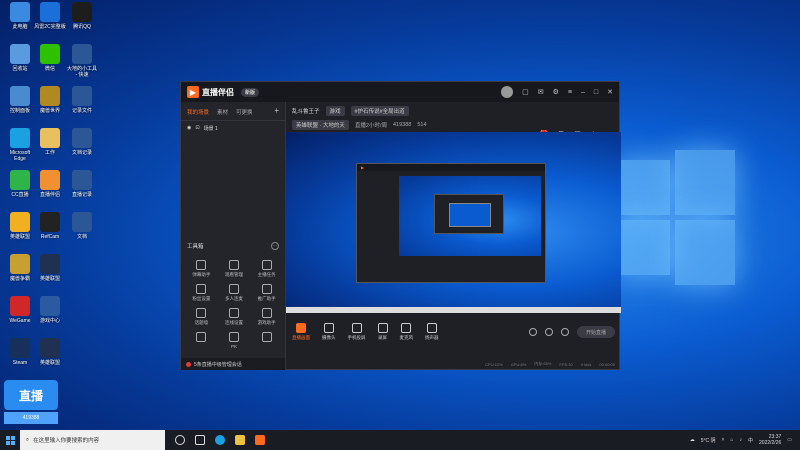  I want to click on toolbox-item: 连线设置, so click(234, 317).